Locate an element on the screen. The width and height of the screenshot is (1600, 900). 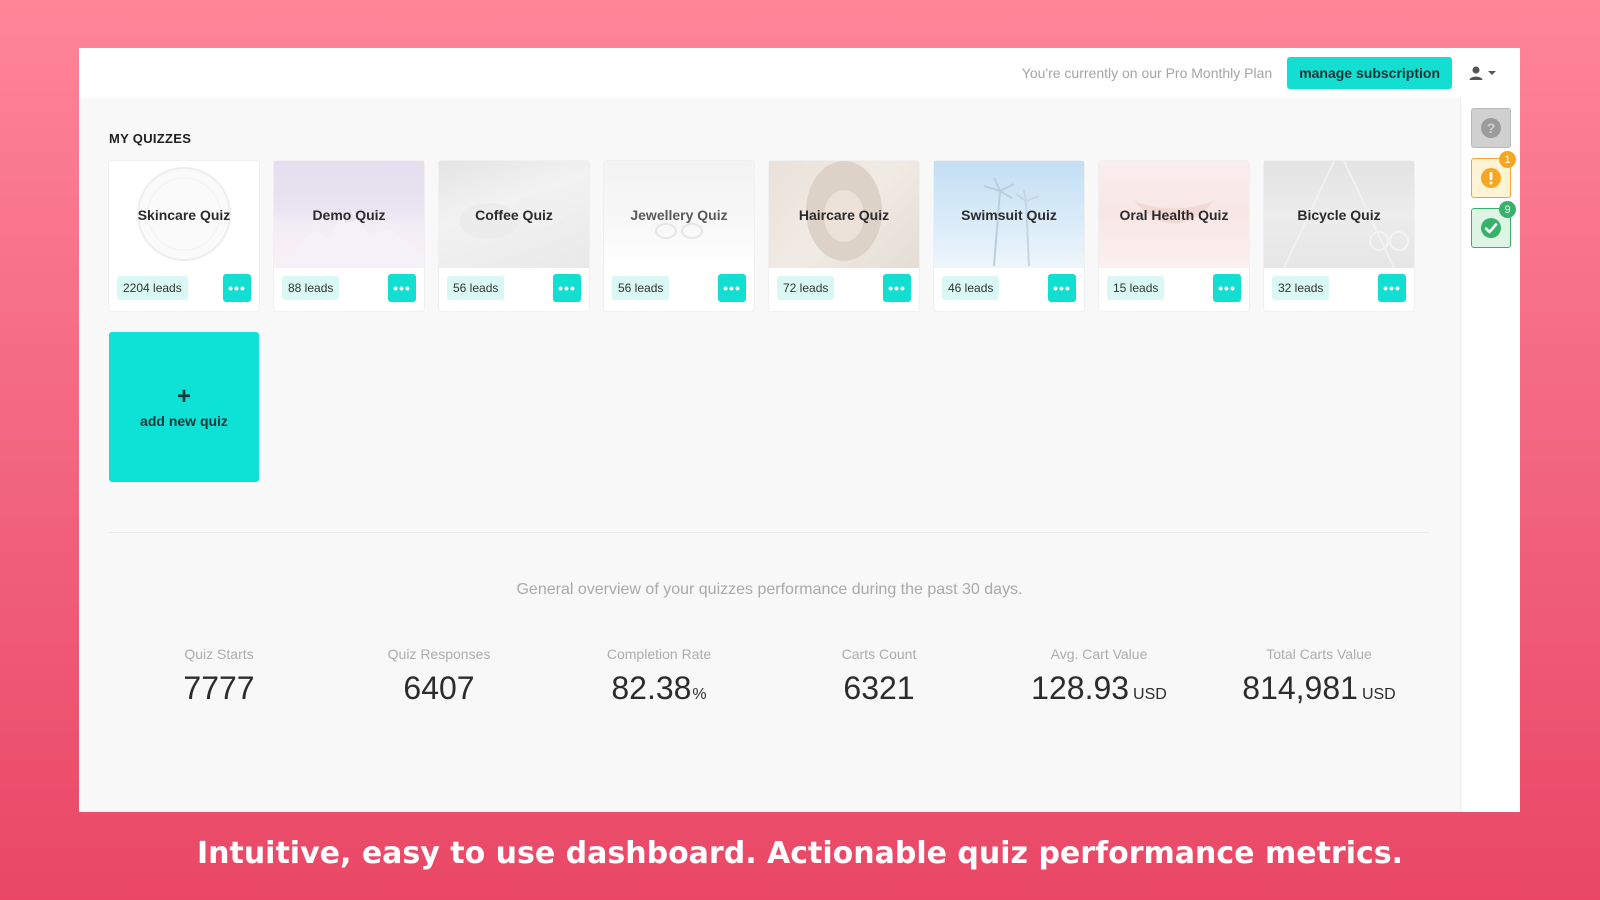
user-menu is located at coordinates (1482, 73).